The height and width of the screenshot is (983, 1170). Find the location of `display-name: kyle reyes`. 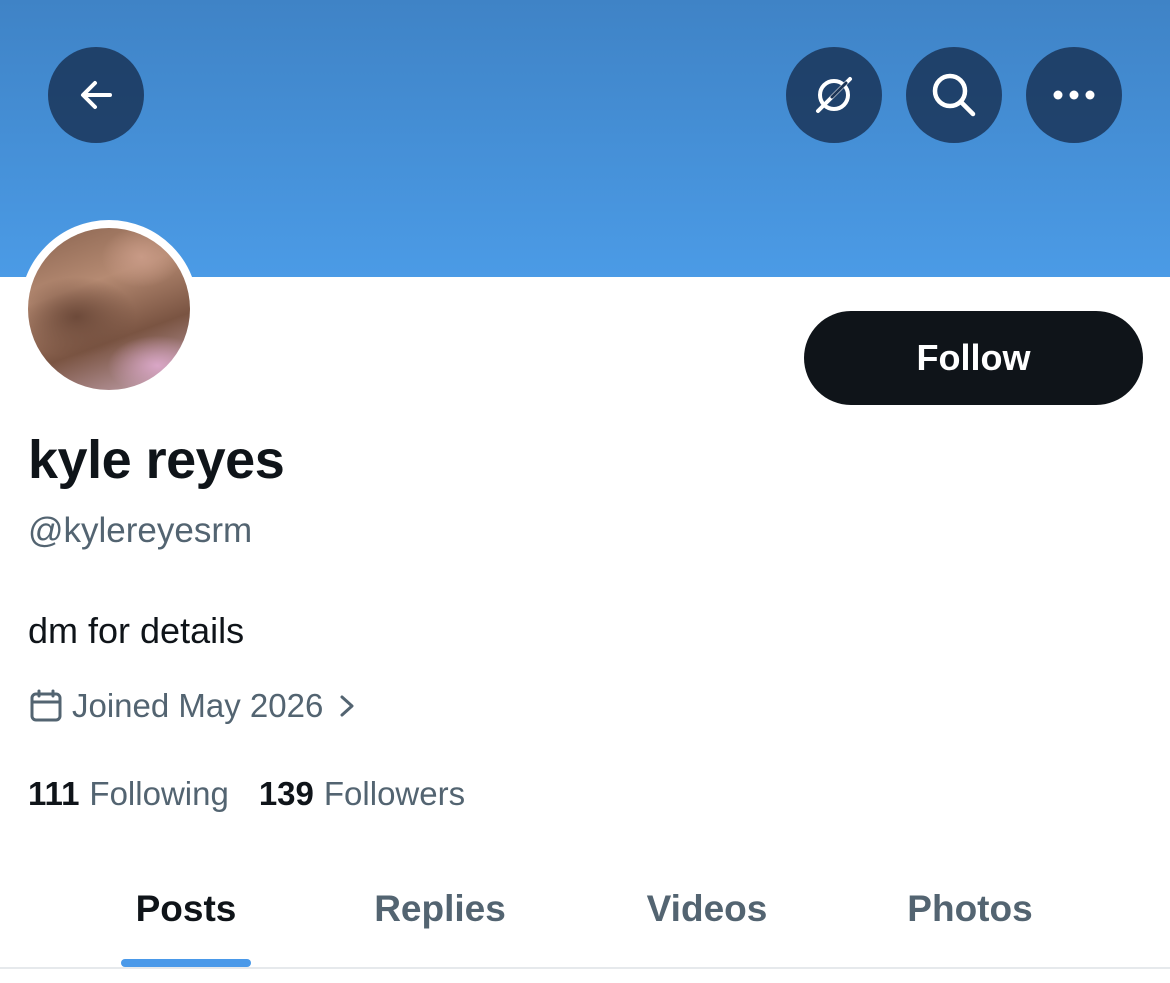

display-name: kyle reyes is located at coordinates (156, 460).